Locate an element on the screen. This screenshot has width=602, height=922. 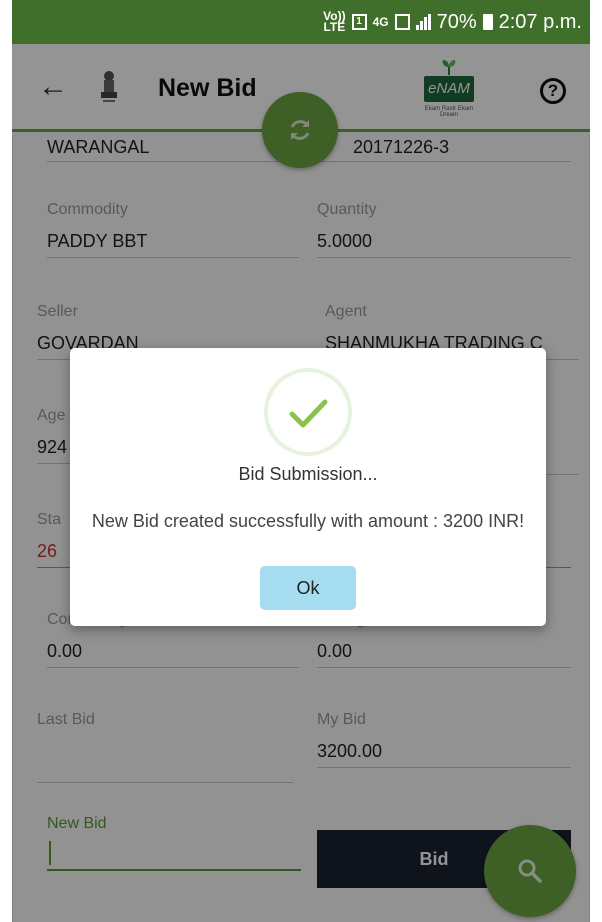
battery-percent: 70% is located at coordinates (456, 21).